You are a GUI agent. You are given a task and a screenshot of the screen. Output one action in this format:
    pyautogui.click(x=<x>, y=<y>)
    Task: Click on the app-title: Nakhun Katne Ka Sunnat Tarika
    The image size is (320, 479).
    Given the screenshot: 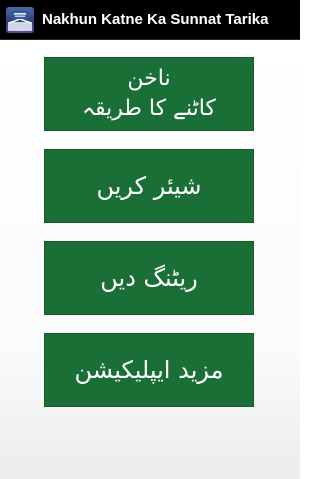 What is the action you would take?
    pyautogui.click(x=155, y=19)
    